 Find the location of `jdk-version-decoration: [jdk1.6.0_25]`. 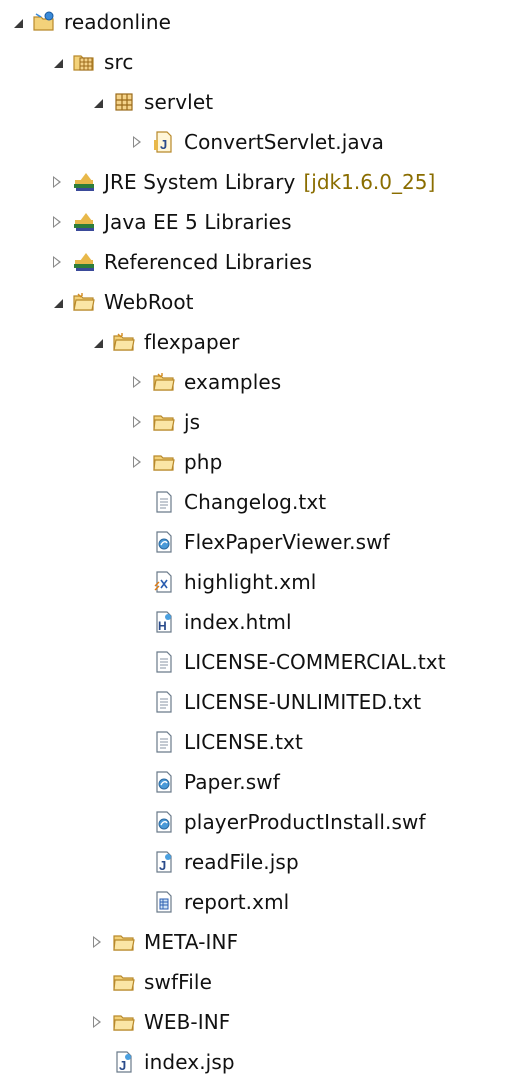

jdk-version-decoration: [jdk1.6.0_25] is located at coordinates (369, 182).